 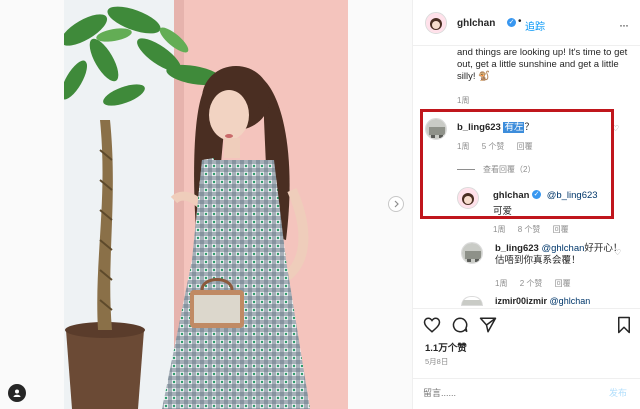 What do you see at coordinates (432, 325) in the screenshot?
I see `heart-icon` at bounding box center [432, 325].